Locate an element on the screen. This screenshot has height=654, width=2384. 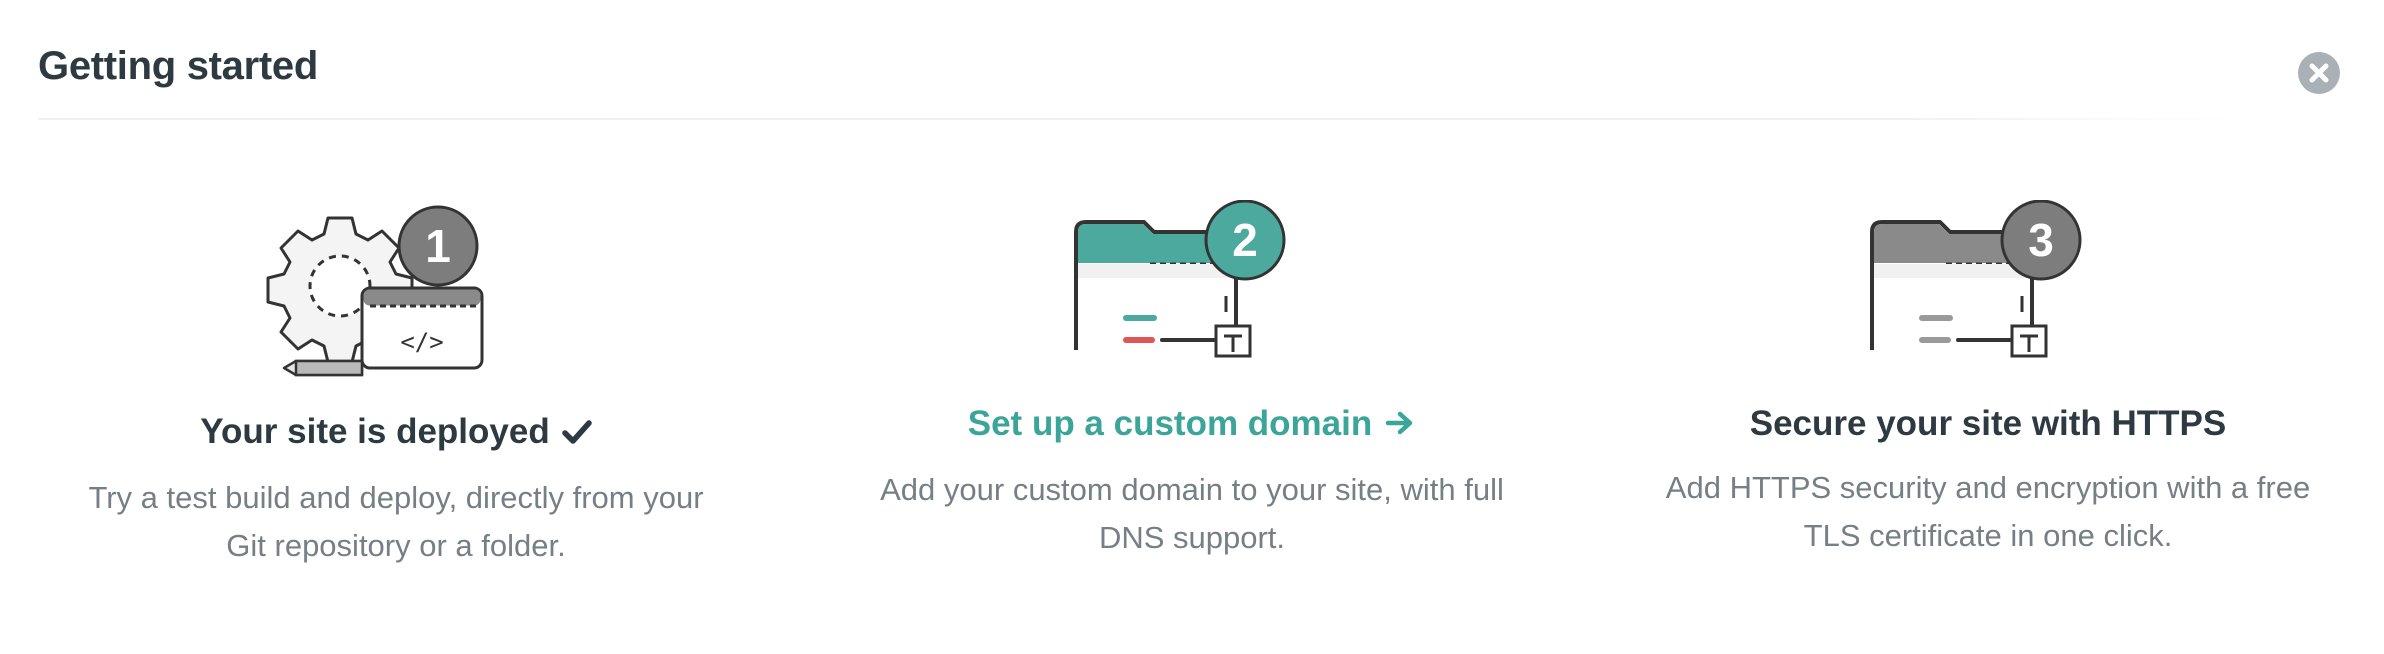
arrow-right-icon is located at coordinates (1400, 426).